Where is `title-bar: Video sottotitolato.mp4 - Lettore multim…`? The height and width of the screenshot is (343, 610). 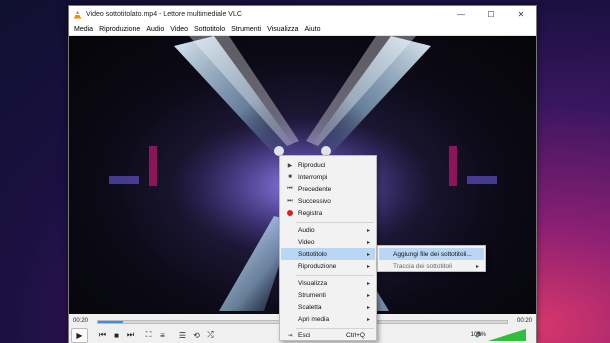 title-bar: Video sottotitolato.mp4 - Lettore multim… is located at coordinates (302, 14).